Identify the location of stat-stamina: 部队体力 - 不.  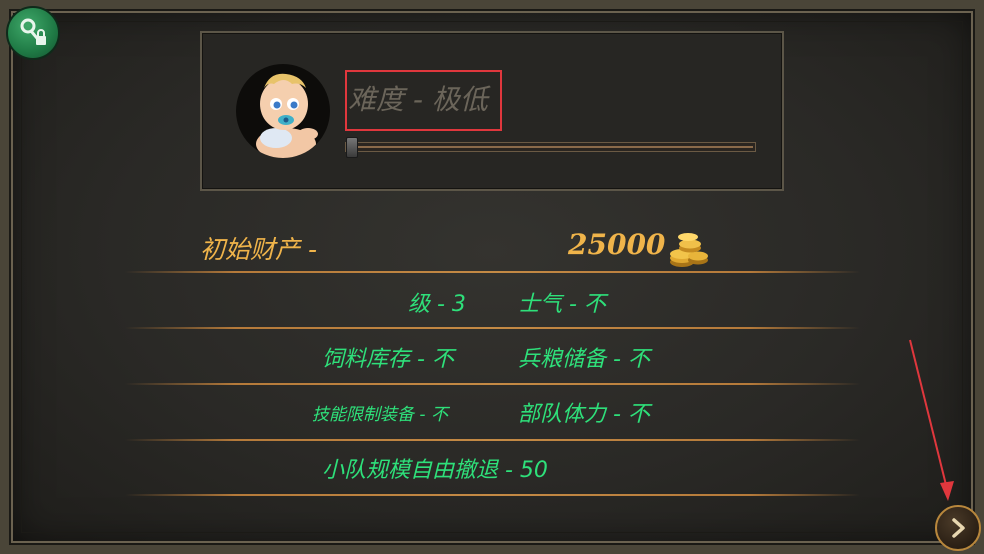
(584, 414).